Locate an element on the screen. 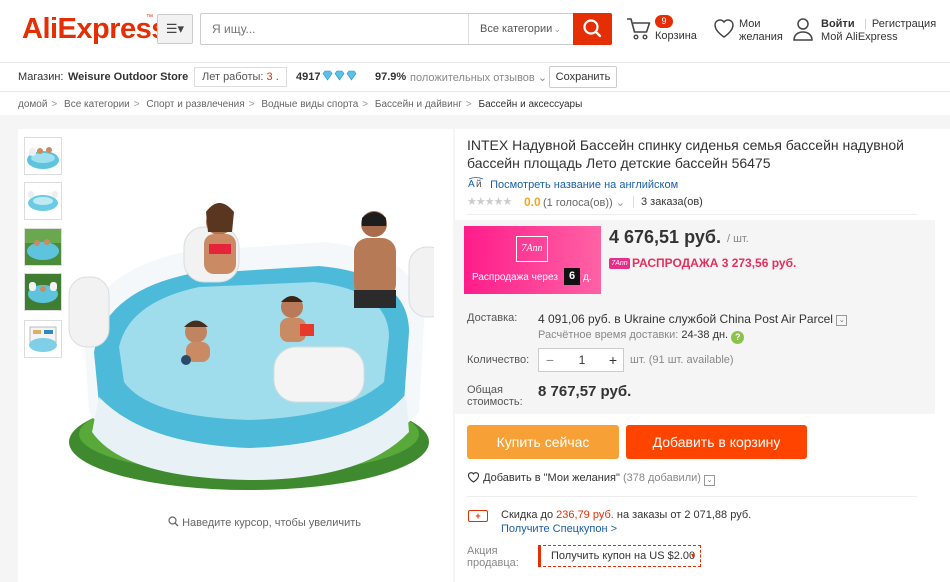 This screenshot has height=582, width=950. get-coupon-button: Получить купон на US $2.00 ▾ is located at coordinates (619, 556).